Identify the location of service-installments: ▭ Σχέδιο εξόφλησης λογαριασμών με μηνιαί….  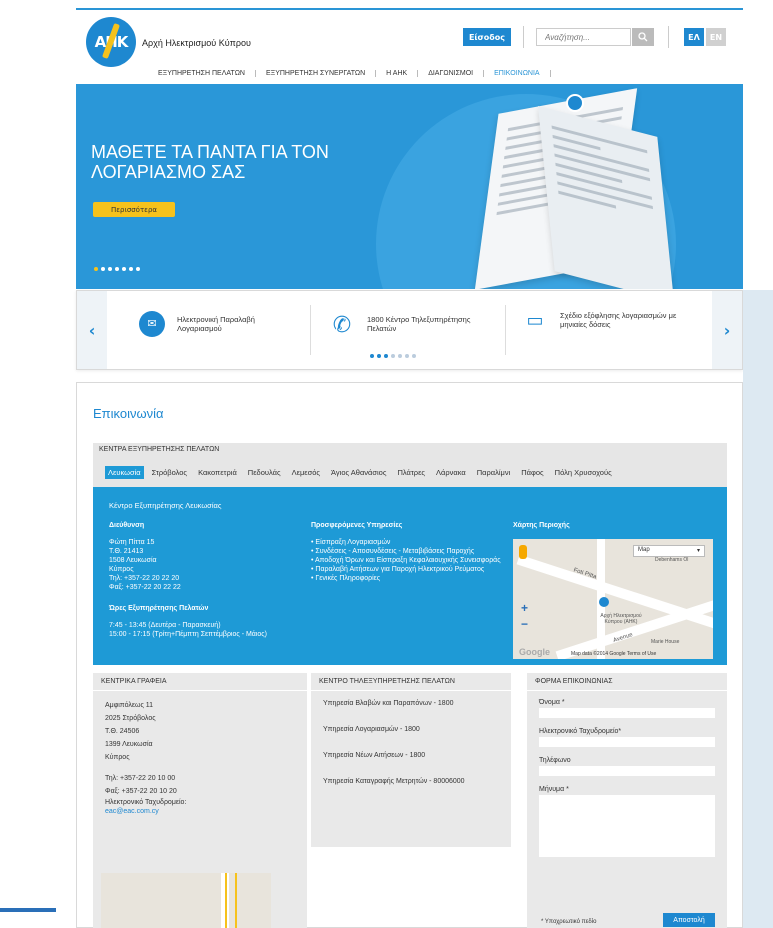
(601, 320).